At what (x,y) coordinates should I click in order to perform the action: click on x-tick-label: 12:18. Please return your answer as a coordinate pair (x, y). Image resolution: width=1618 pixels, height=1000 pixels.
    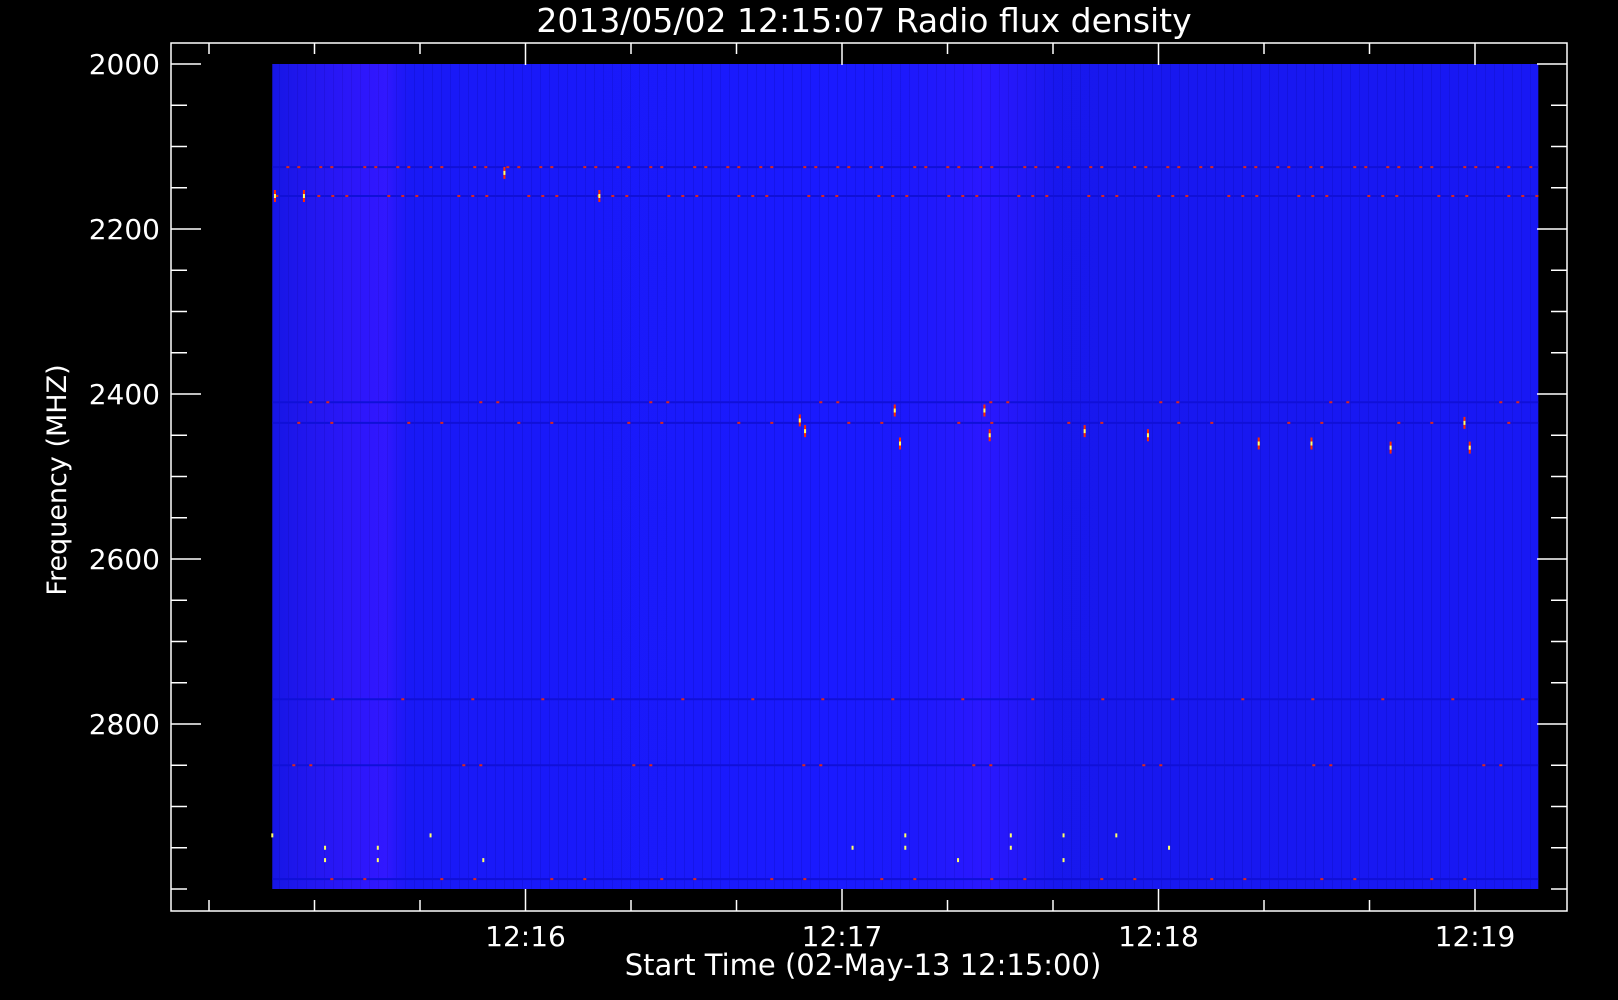
    Looking at the image, I should click on (1158, 936).